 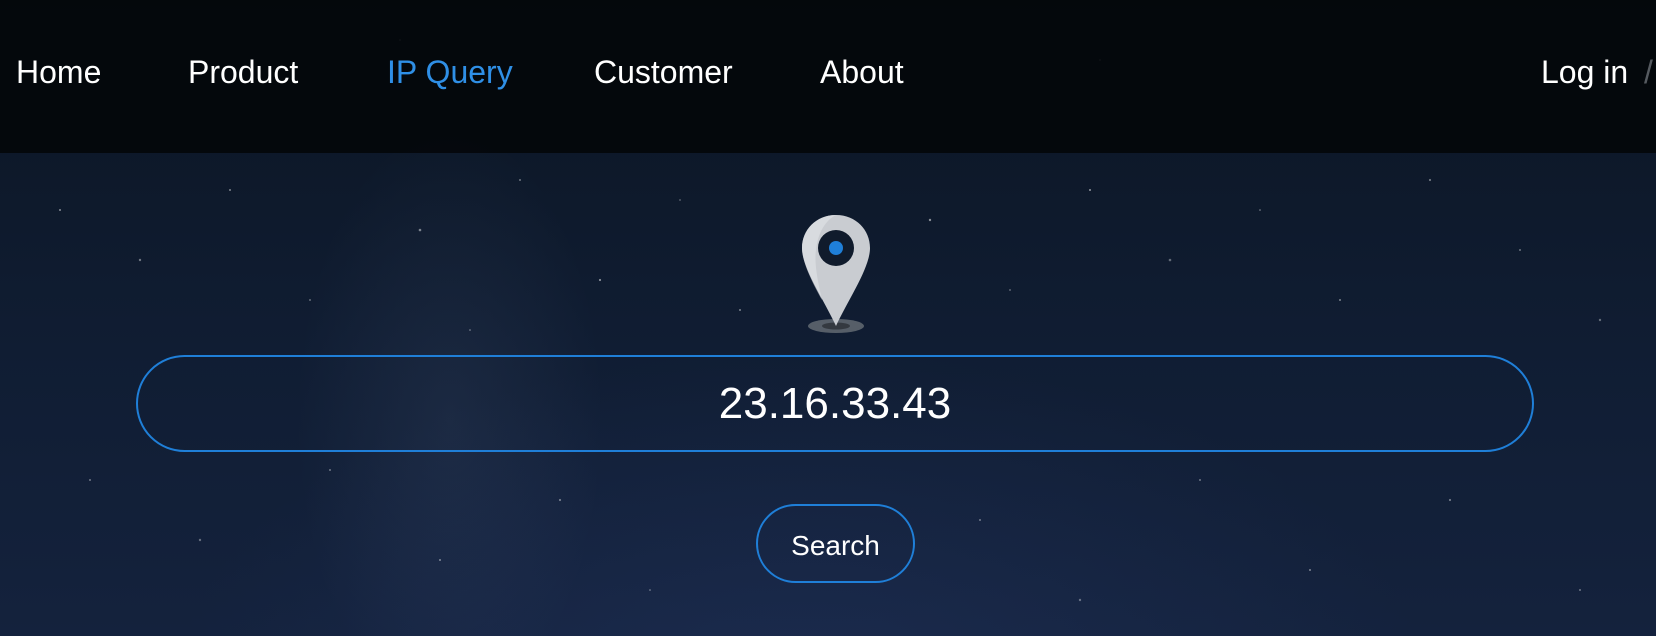 I want to click on map-pin-icon, so click(x=836, y=274).